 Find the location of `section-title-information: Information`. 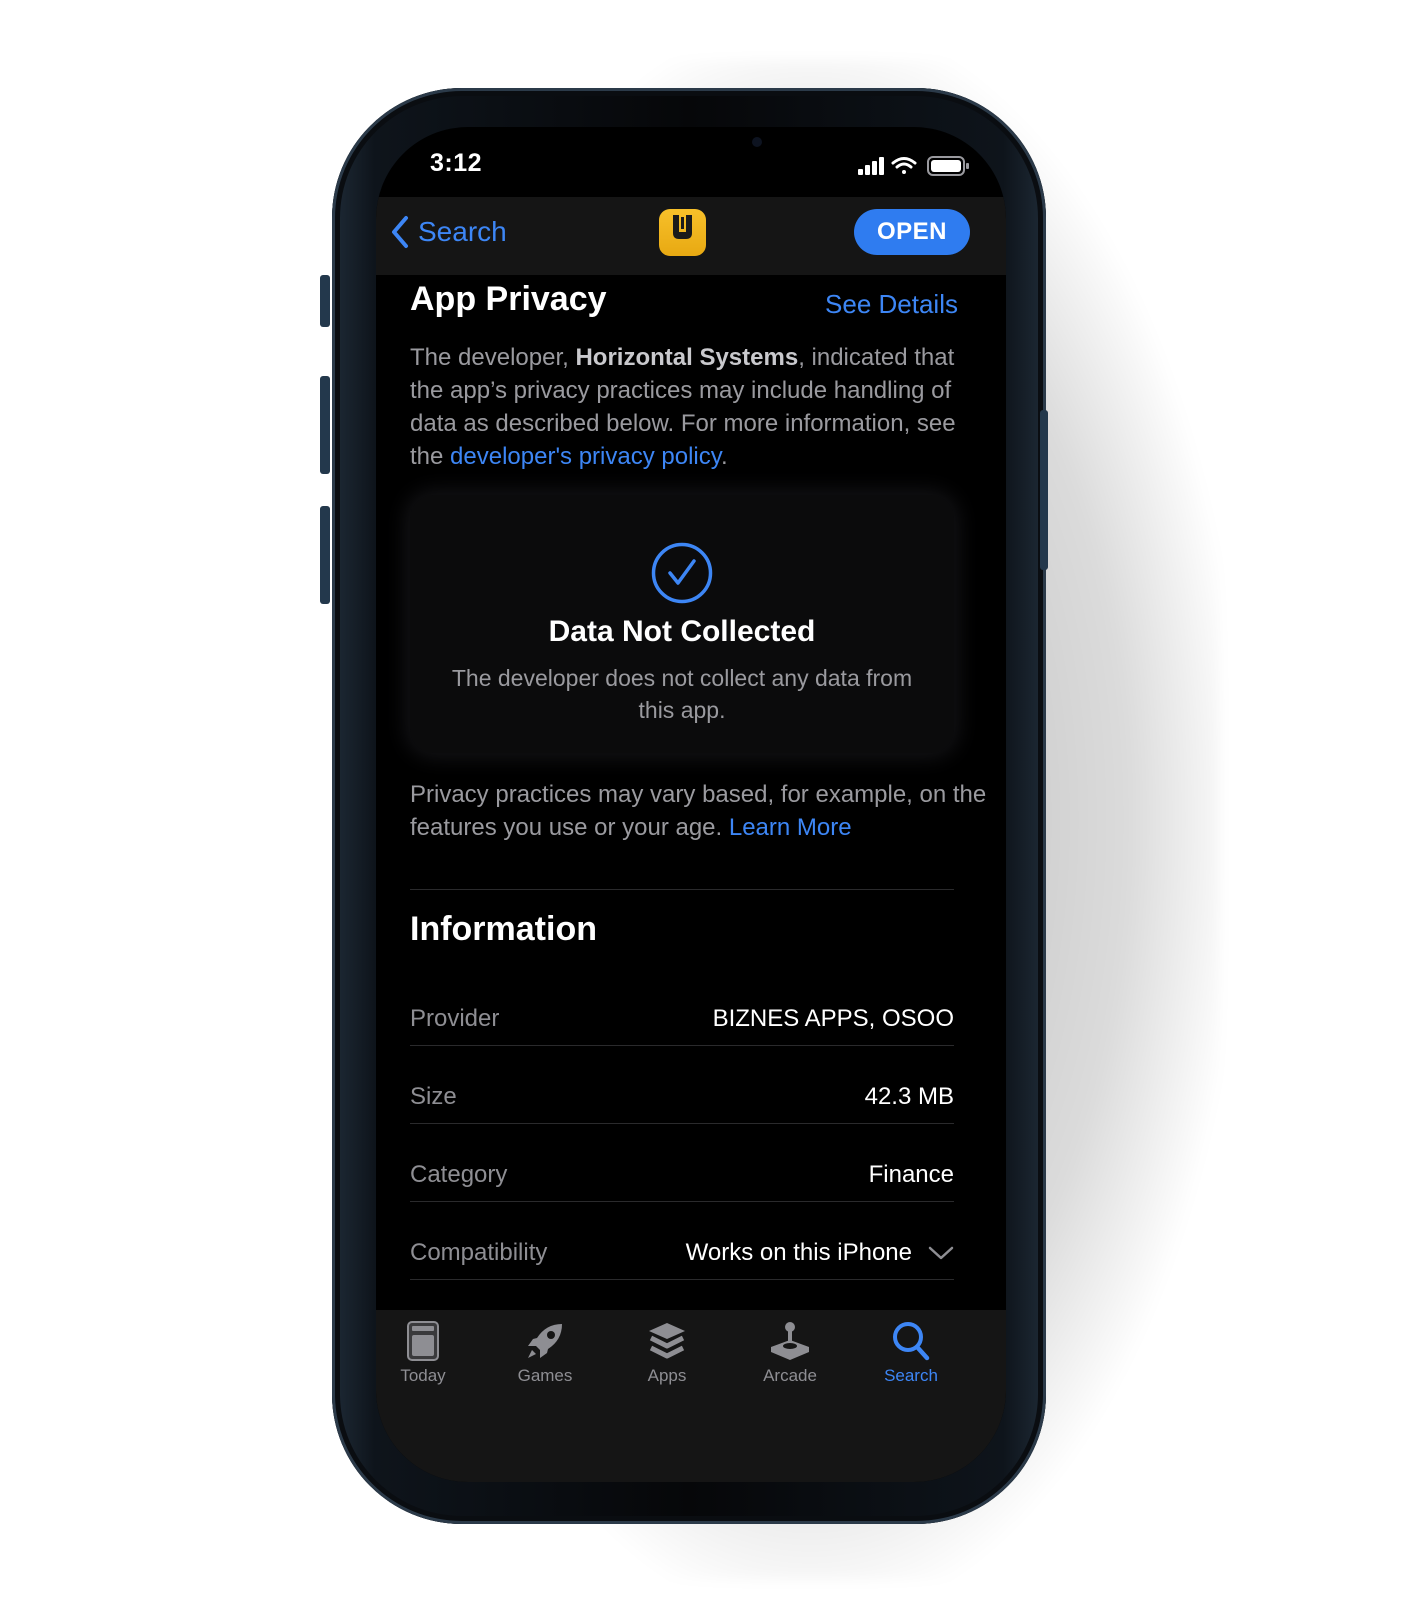

section-title-information: Information is located at coordinates (503, 929).